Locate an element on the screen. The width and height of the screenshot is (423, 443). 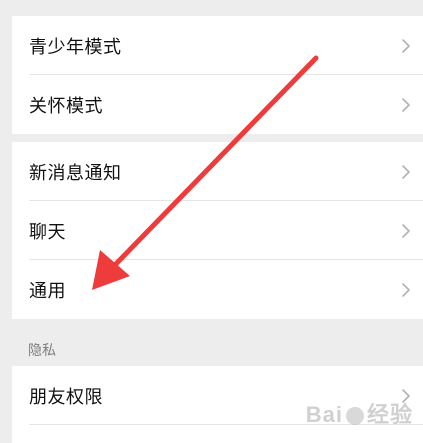
row-label: 关怀模式 is located at coordinates (66, 106).